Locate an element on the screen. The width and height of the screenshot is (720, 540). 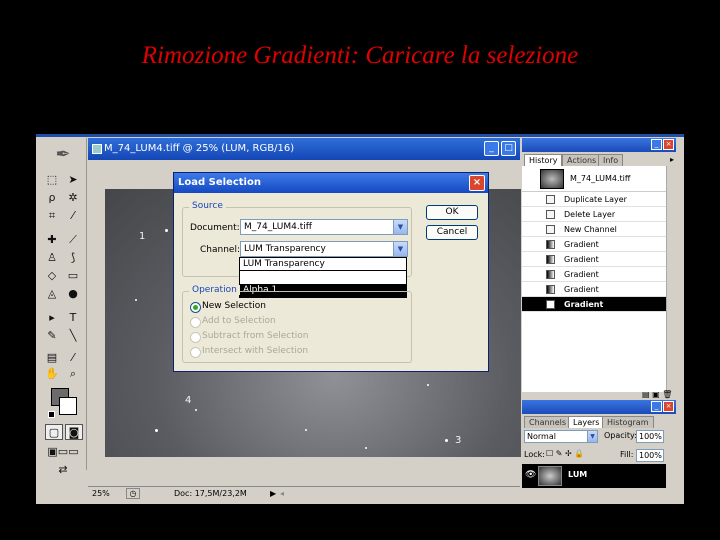
operation-label: Operation is located at coordinates (214, 290).